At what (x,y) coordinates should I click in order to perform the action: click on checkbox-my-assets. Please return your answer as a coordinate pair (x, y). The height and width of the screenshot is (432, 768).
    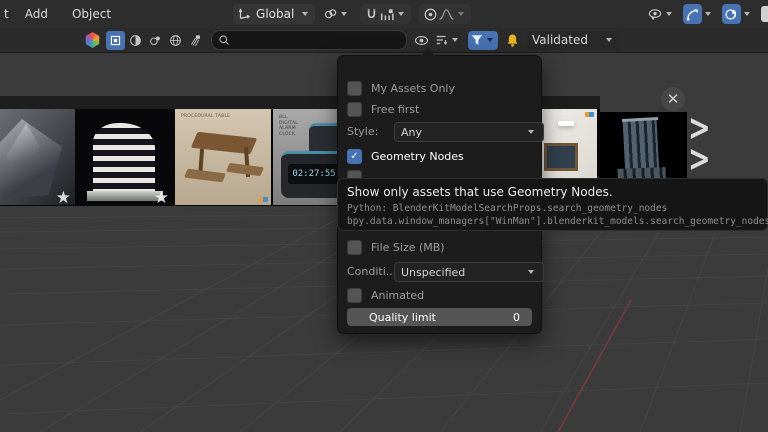
    Looking at the image, I should click on (354, 88).